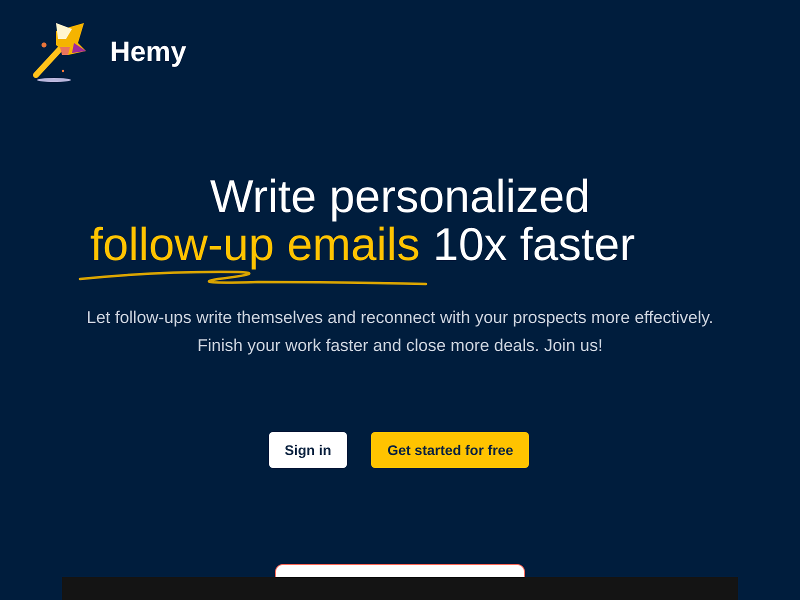 The image size is (800, 600). I want to click on get-started-button: Get started for free, so click(450, 450).